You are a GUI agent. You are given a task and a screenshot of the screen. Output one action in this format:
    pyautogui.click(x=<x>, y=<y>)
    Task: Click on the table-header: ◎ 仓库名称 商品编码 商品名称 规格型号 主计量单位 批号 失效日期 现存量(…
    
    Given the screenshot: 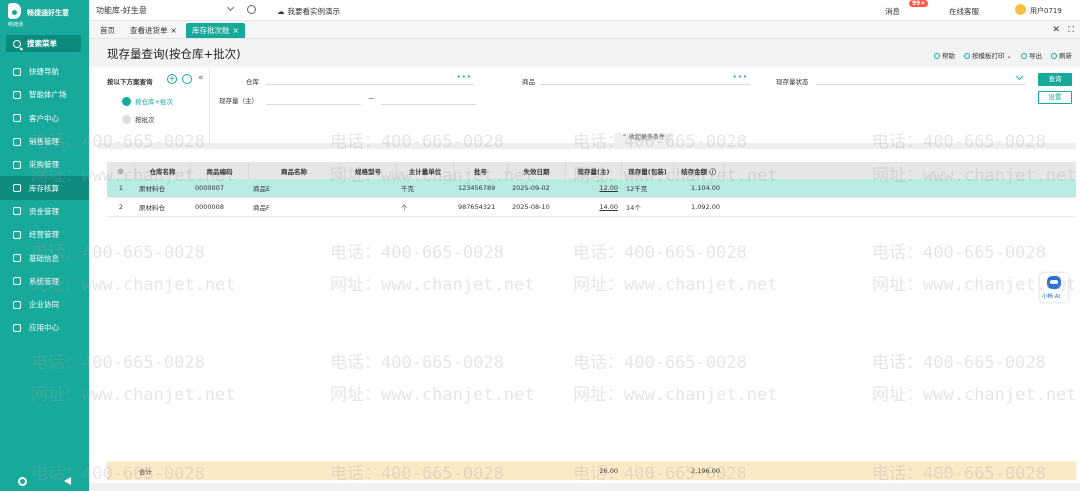 What is the action you would take?
    pyautogui.click(x=591, y=170)
    